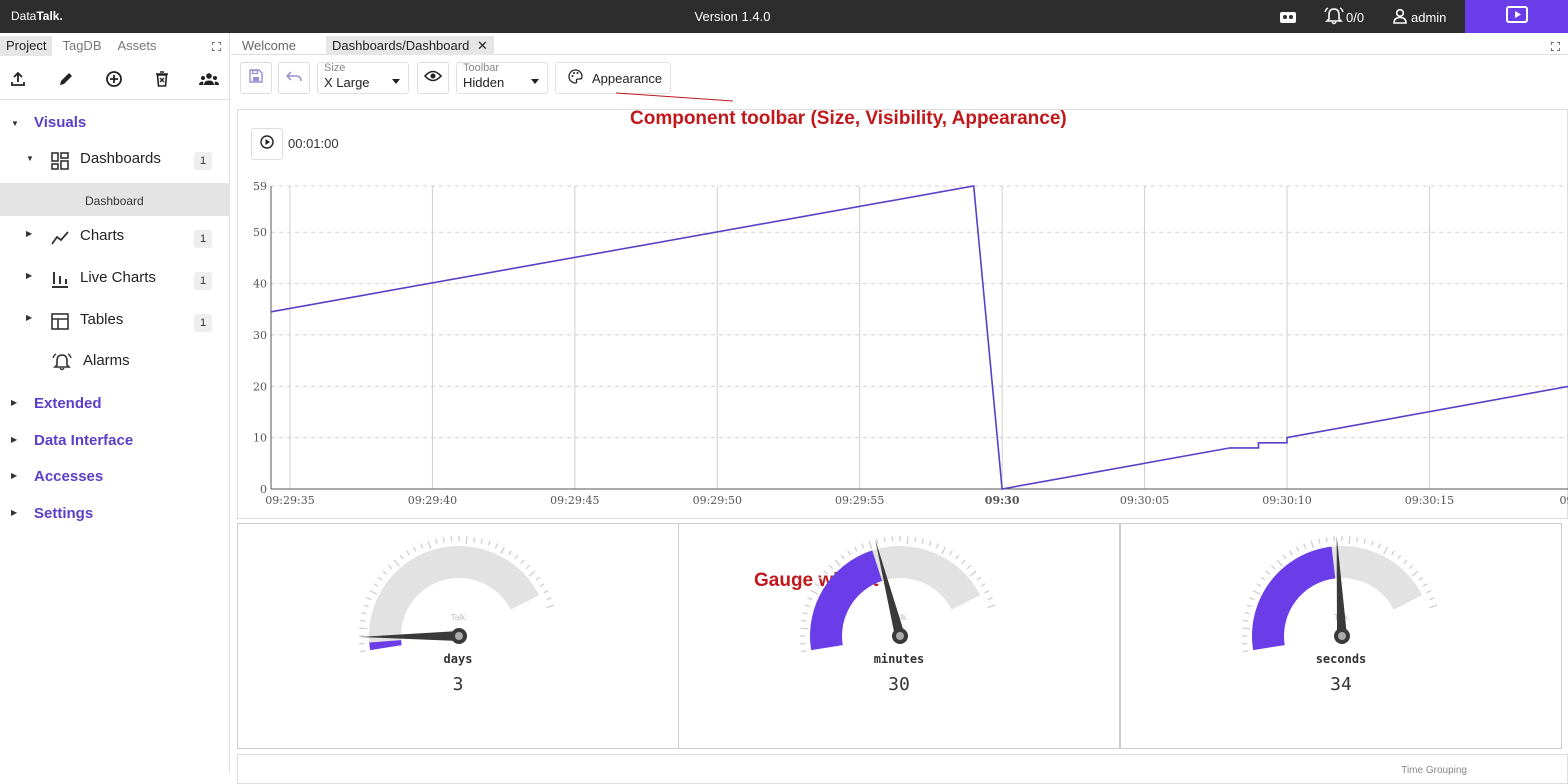 This screenshot has height=784, width=1568. Describe the element at coordinates (102, 235) in the screenshot. I see `node-label: Charts` at that location.